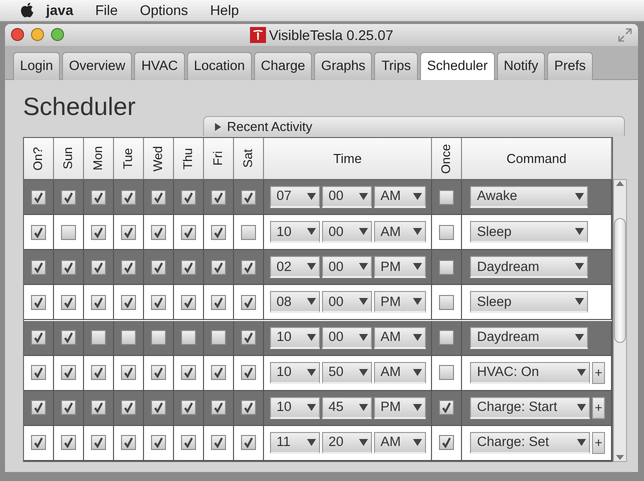  I want to click on scroll-up-icon, so click(620, 183).